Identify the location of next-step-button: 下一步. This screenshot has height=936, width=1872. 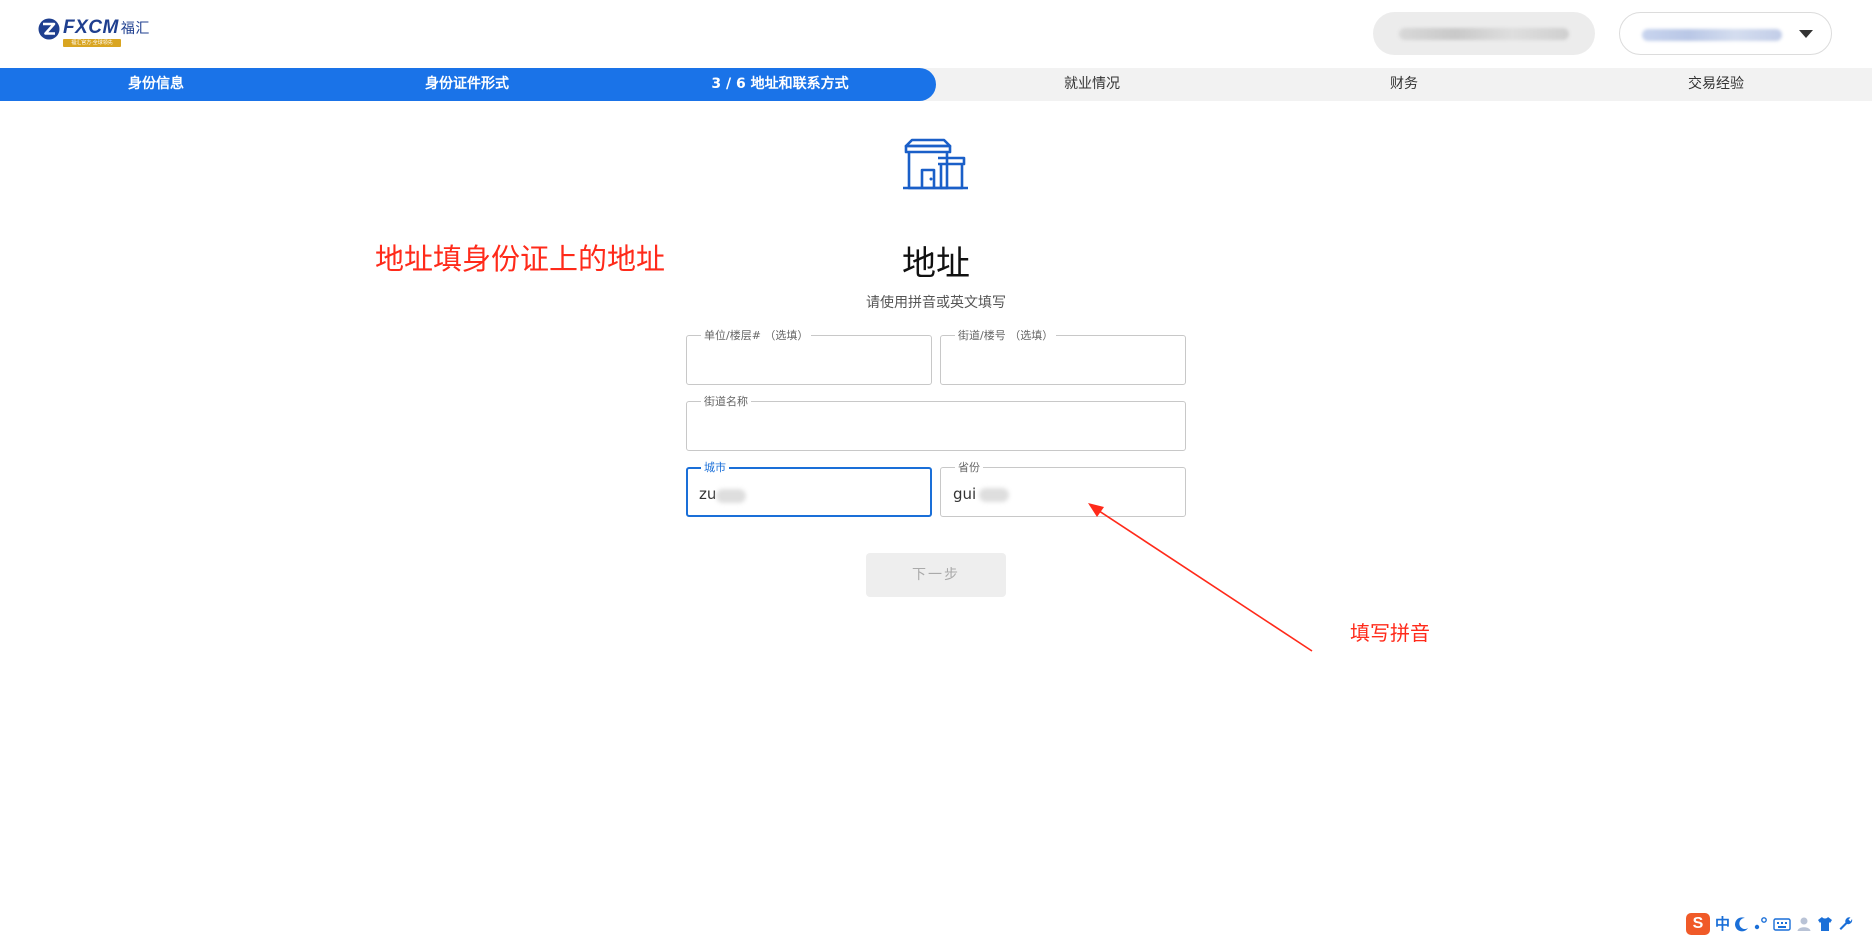
(936, 575).